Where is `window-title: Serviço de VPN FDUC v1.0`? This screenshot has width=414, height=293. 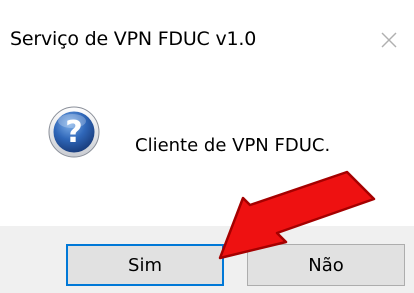 window-title: Serviço de VPN FDUC v1.0 is located at coordinates (133, 39).